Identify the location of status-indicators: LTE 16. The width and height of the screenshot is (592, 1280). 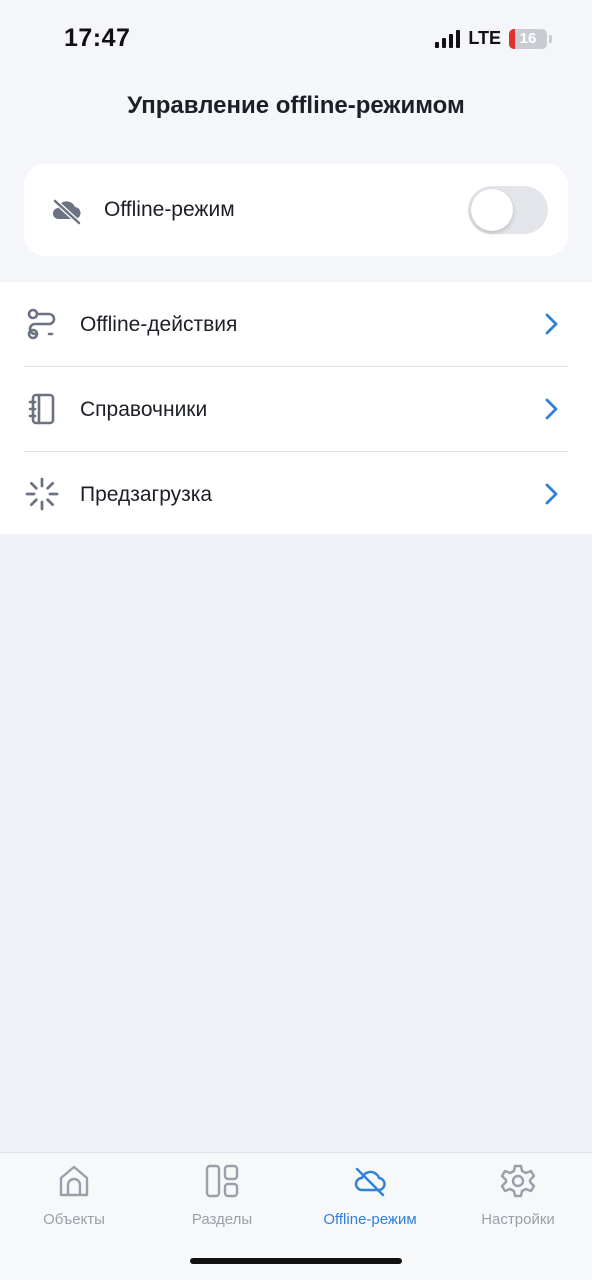
(493, 38).